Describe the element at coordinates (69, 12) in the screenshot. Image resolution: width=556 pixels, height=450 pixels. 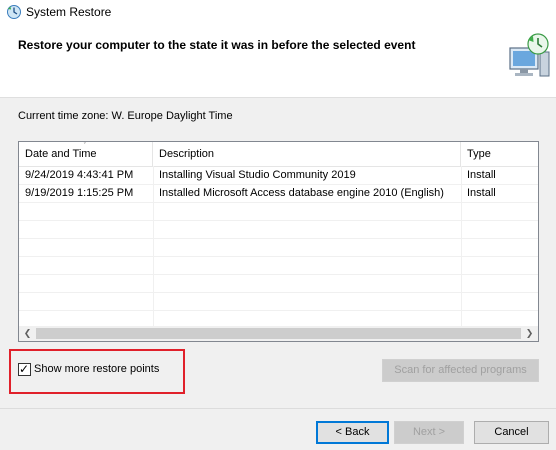
I see `window-title: System Restore` at that location.